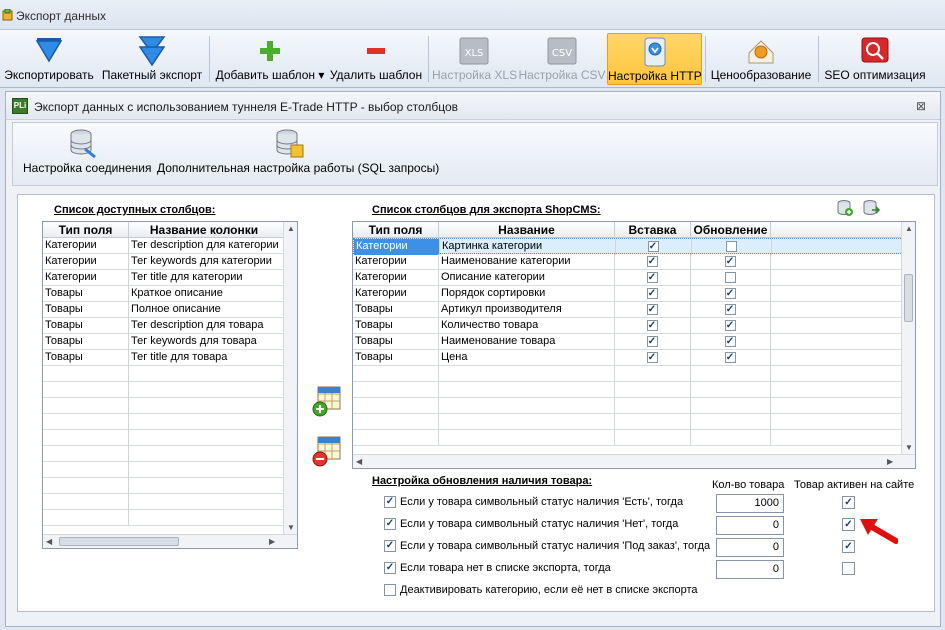  What do you see at coordinates (152, 59) in the screenshot?
I see `batch-export-button: Пакетный экспорт` at bounding box center [152, 59].